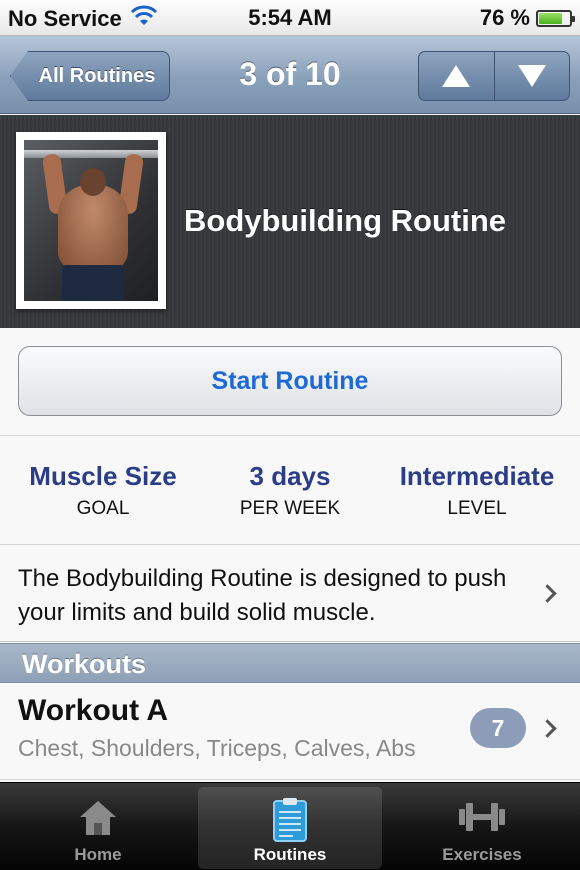  I want to click on stat-value: Intermediate, so click(477, 476).